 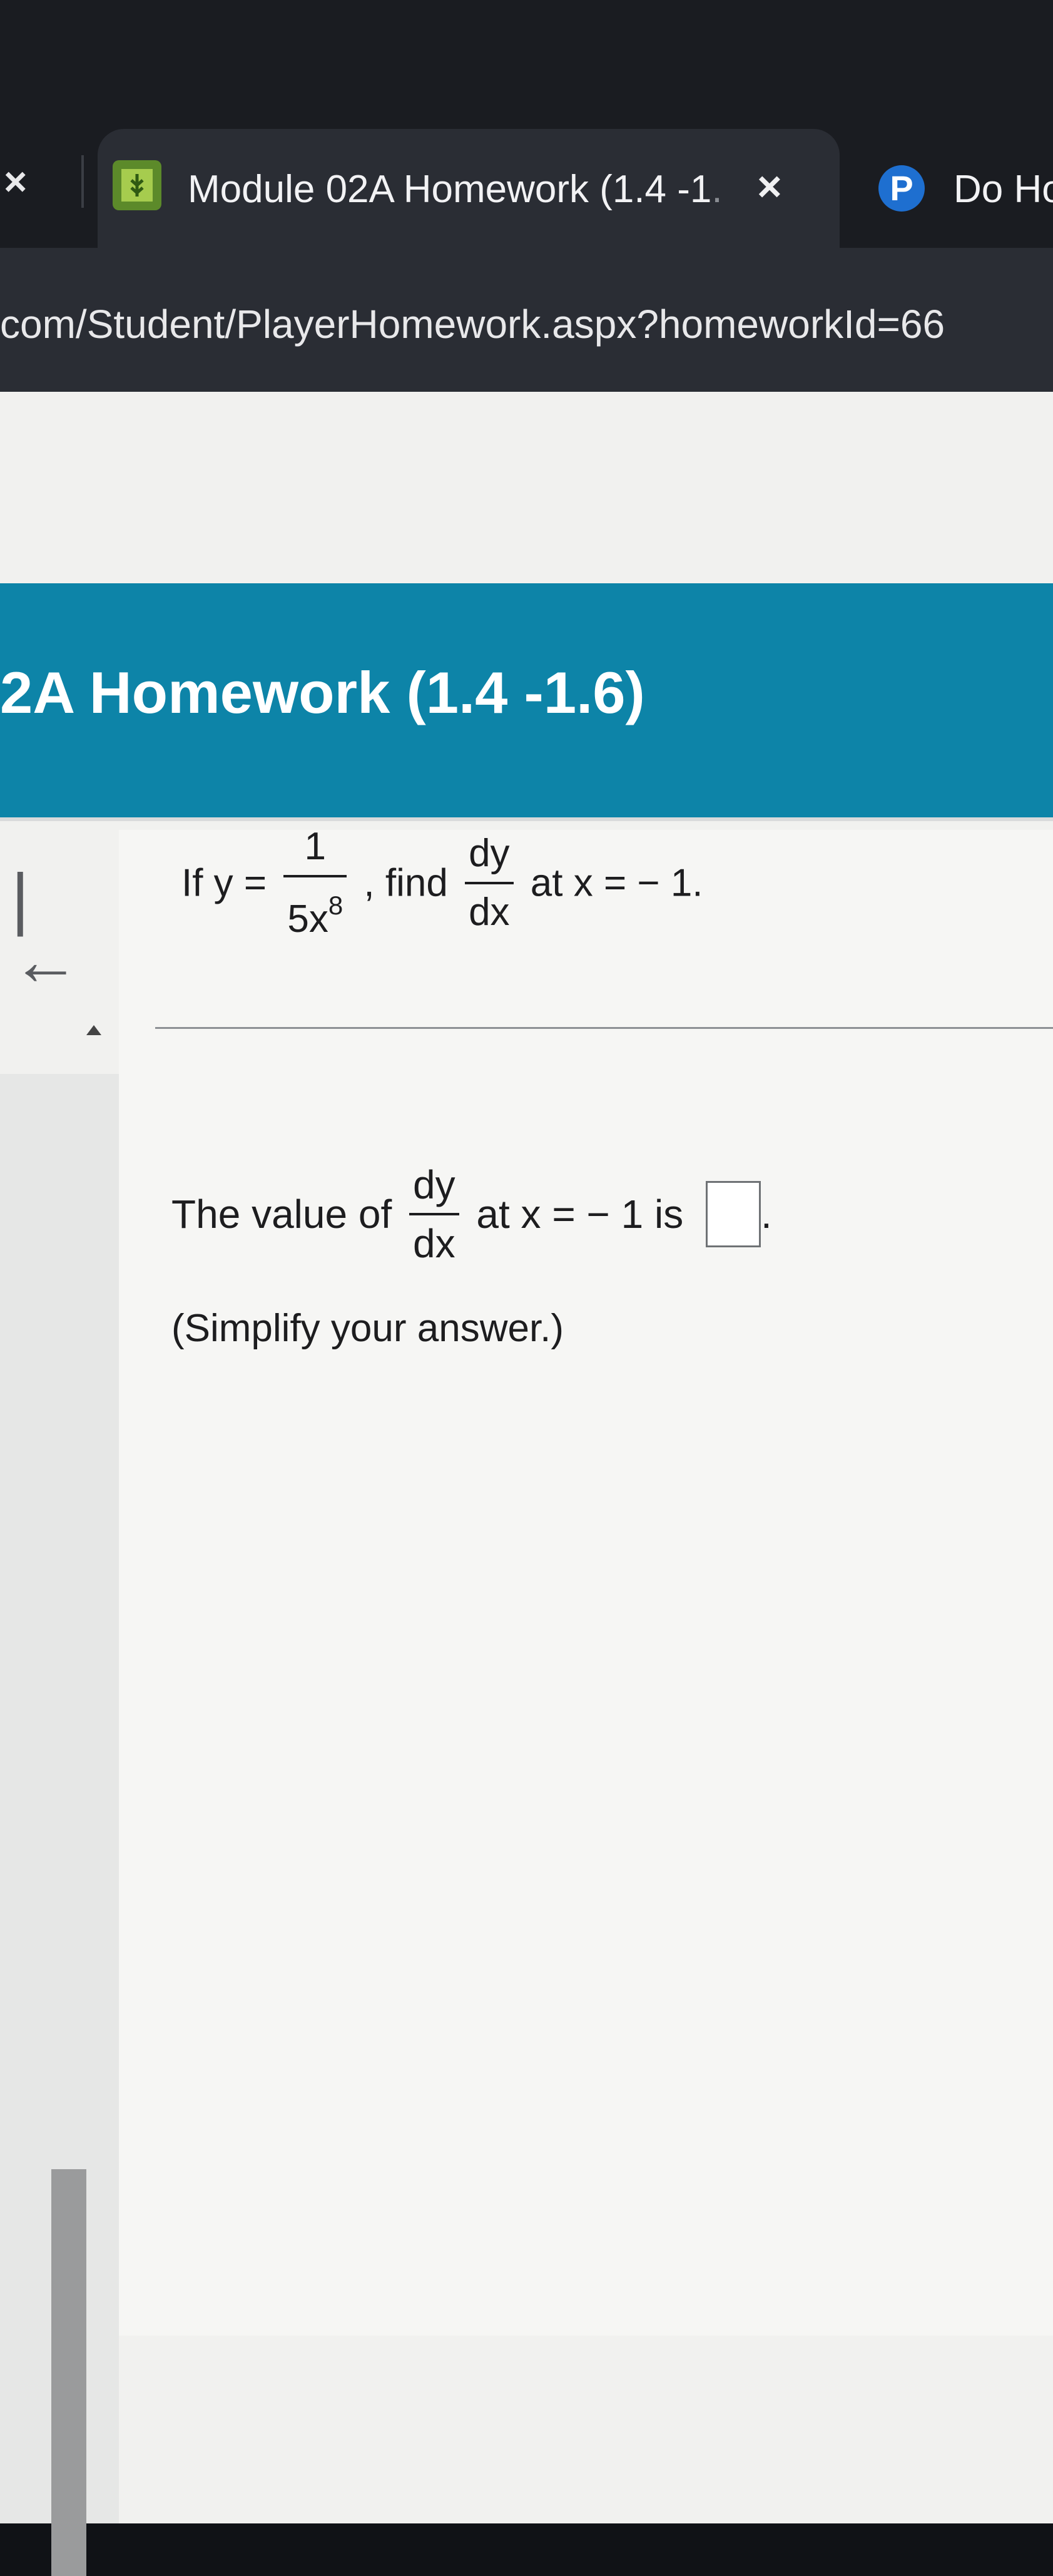 I want to click on answer-period: ., so click(x=766, y=1214).